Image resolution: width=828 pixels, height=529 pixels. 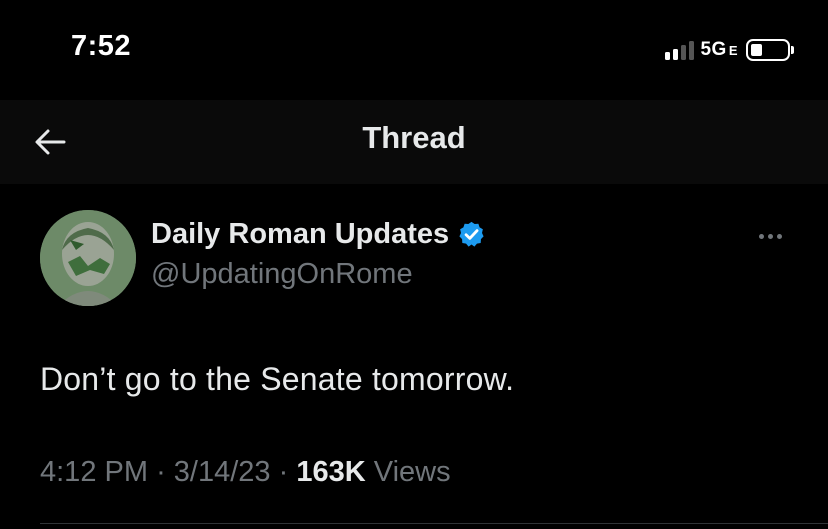 I want to click on tweet-metadata: 4:12 PM · 3/14/23 · 163K Views, so click(x=245, y=472).